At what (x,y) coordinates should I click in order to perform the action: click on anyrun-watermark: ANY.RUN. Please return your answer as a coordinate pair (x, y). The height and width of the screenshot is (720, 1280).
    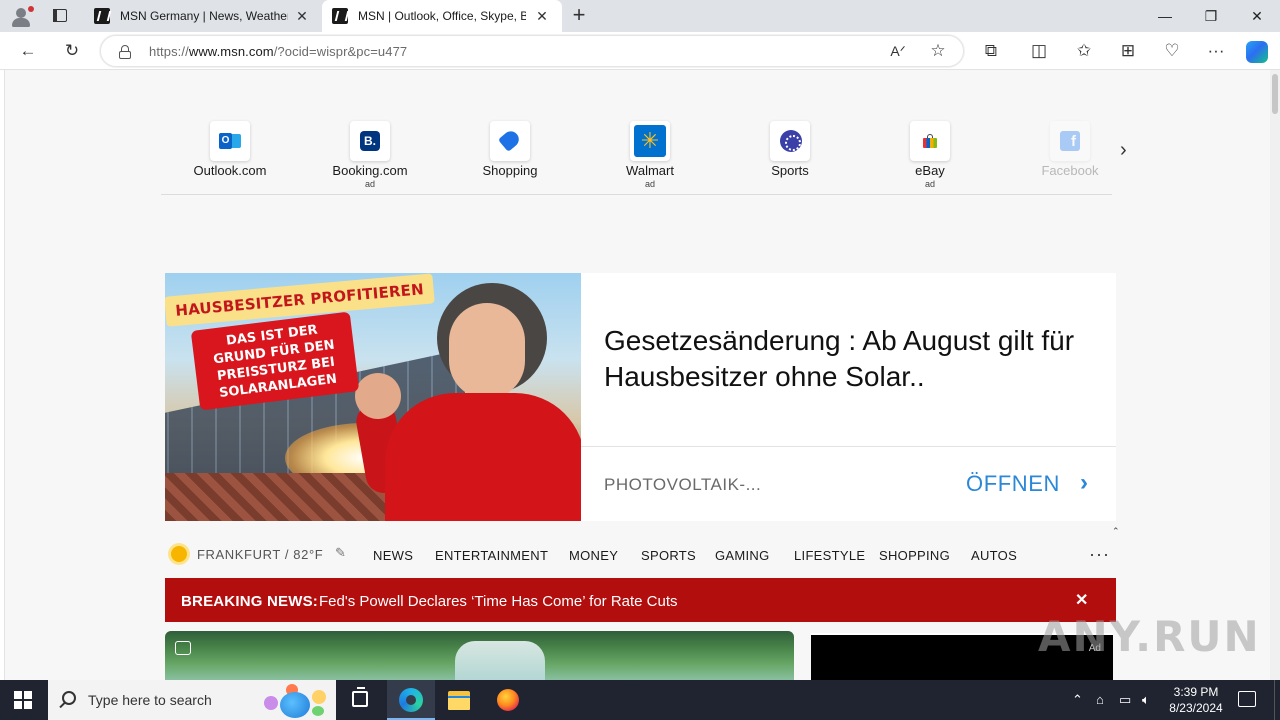
    Looking at the image, I should click on (1149, 636).